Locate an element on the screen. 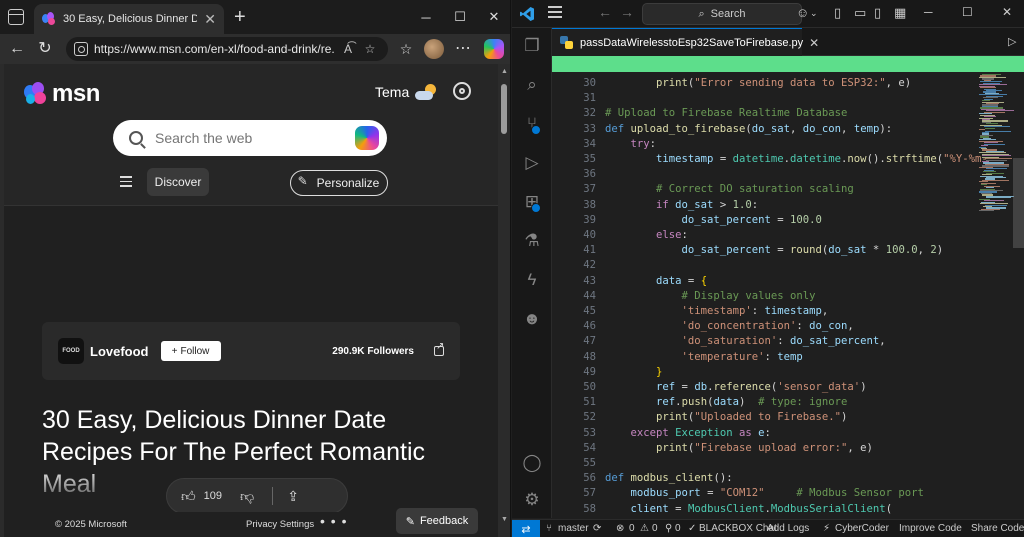 Image resolution: width=1024 pixels, height=537 pixels. warning-icon: ⚠ is located at coordinates (644, 528).